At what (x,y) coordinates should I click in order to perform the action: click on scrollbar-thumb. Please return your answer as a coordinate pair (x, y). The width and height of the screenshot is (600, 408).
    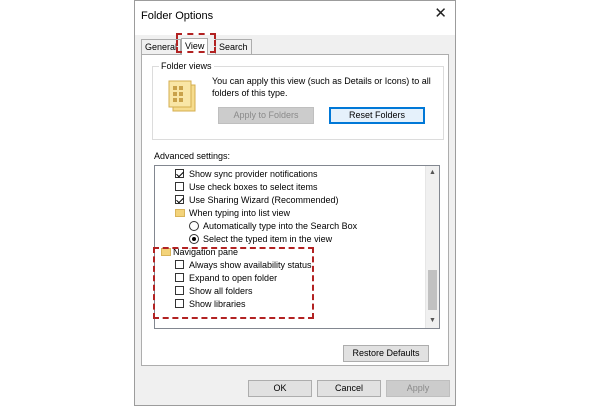
    Looking at the image, I should click on (432, 290).